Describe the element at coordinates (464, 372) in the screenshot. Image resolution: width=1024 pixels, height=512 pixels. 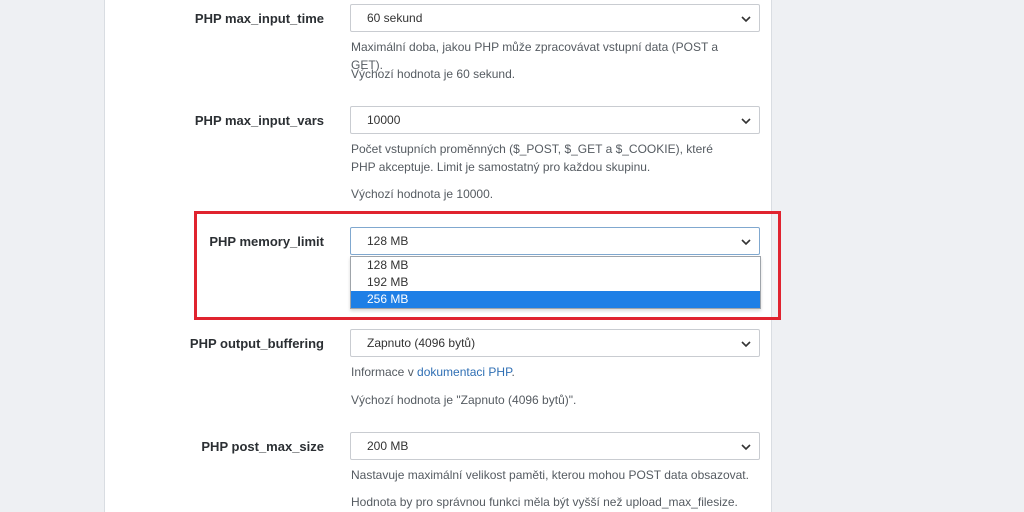
I see `php-documentation-link: dokumentaci PHP` at that location.